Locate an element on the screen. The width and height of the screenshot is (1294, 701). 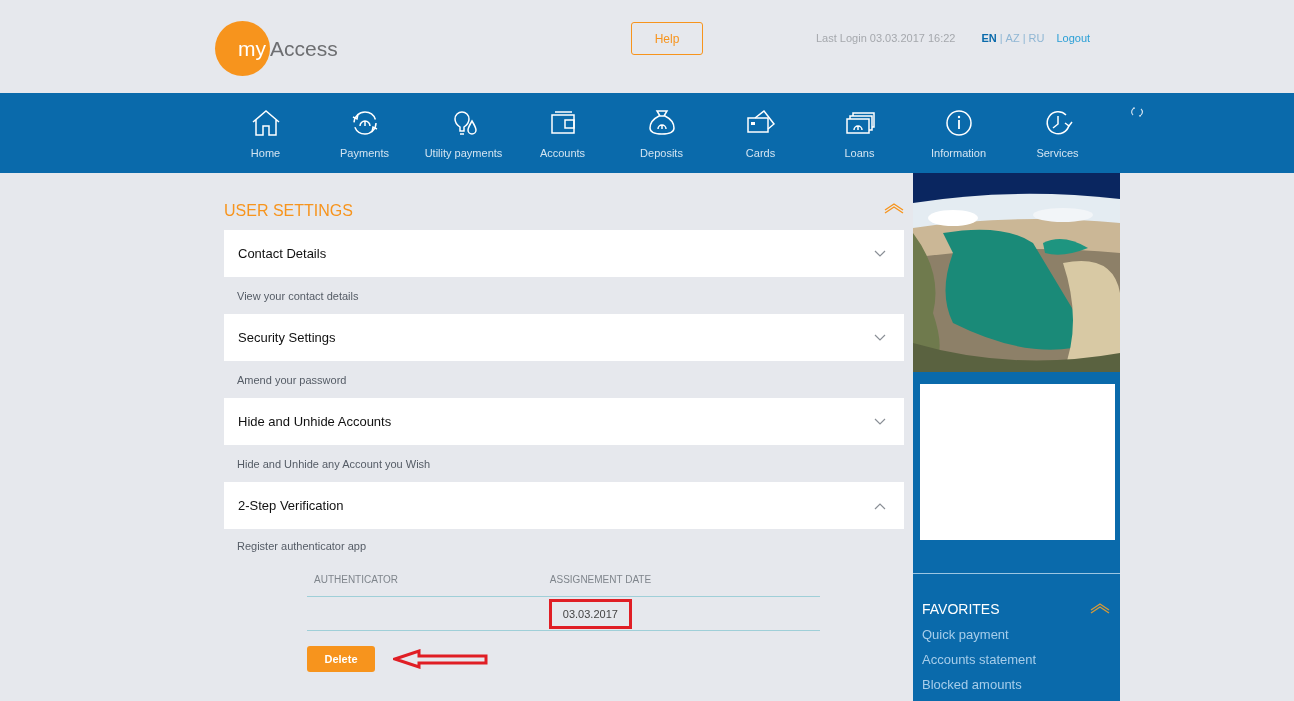
nav-link: Cards is located at coordinates (760, 153).